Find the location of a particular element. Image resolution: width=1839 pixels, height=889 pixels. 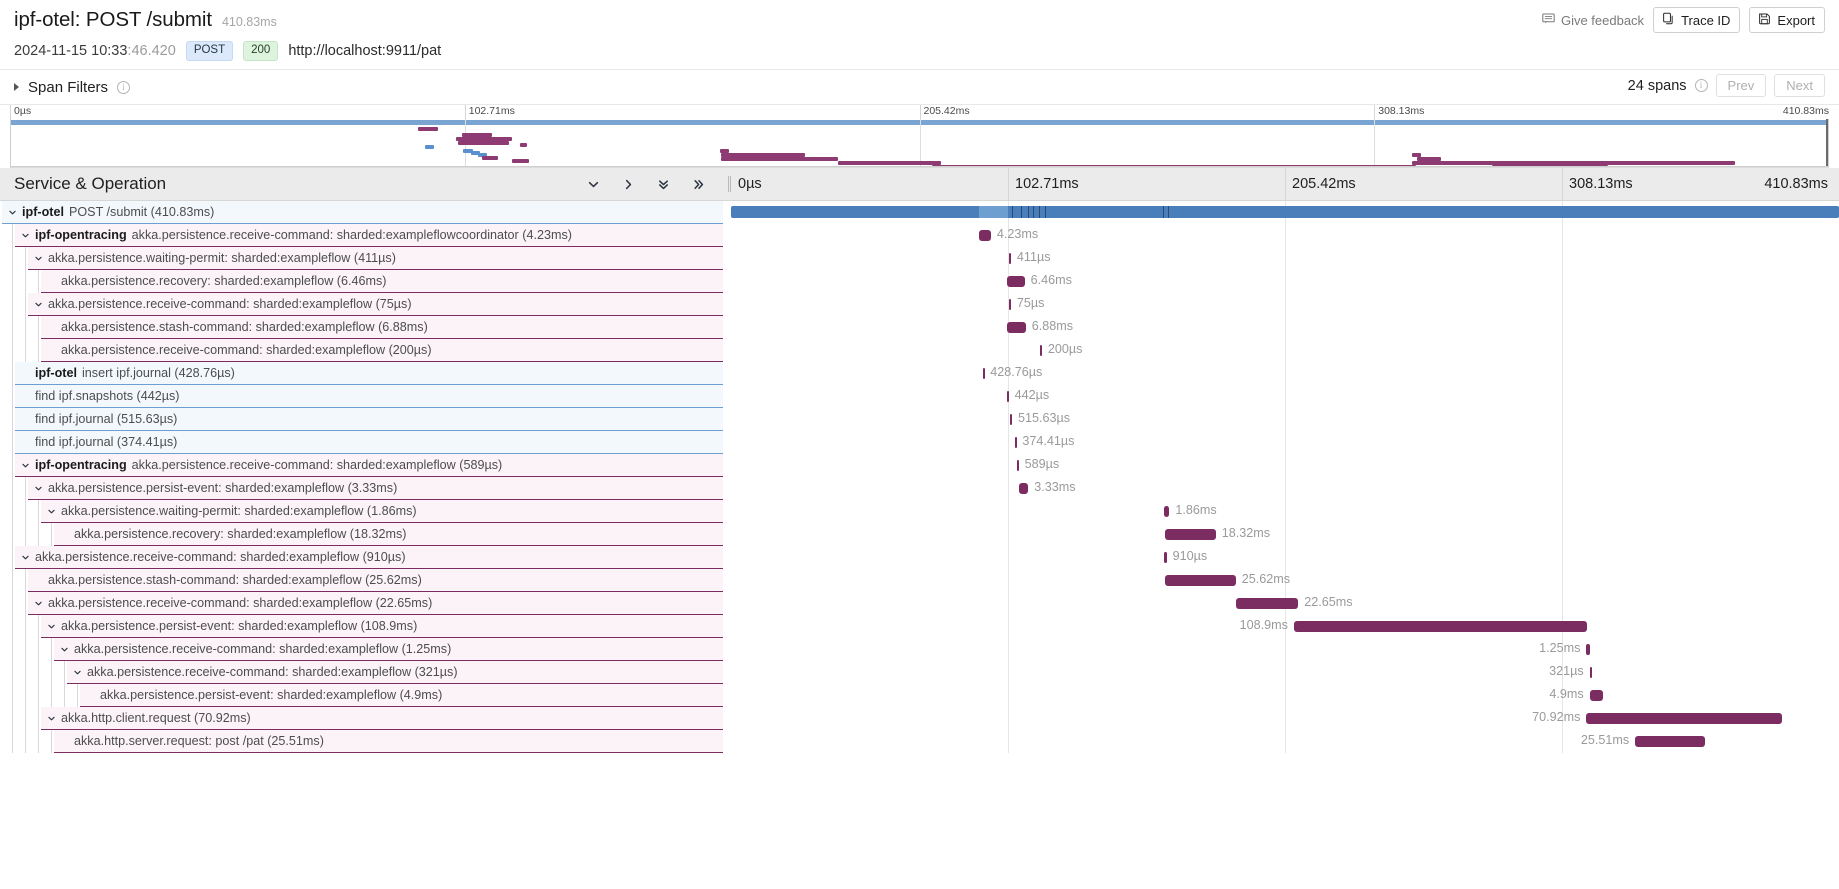

trace-id-button: Trace ID is located at coordinates (1697, 20).